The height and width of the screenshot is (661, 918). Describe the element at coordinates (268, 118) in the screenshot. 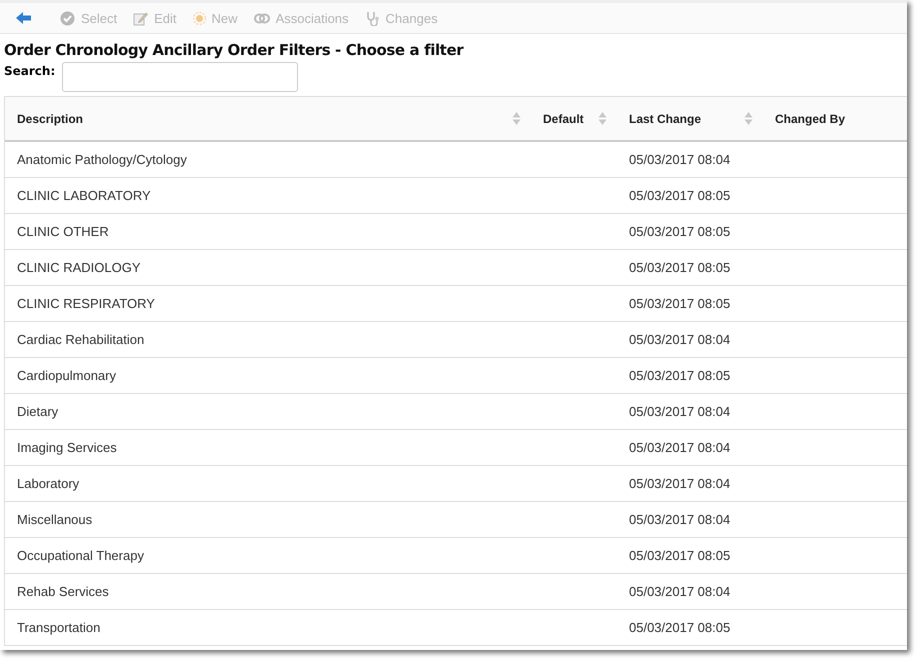

I see `column-header: Description` at that location.